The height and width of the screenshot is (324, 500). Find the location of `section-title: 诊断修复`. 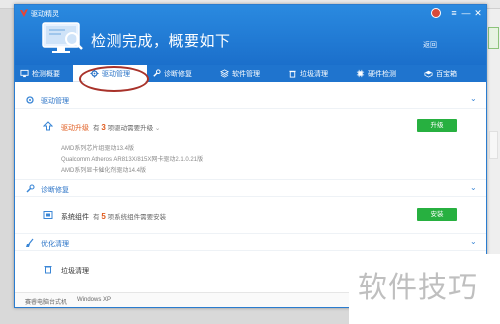

section-title: 诊断修复 is located at coordinates (55, 190).